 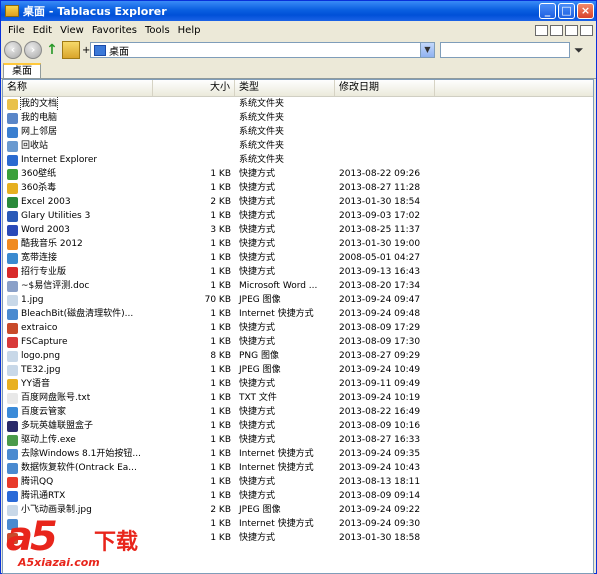 What do you see at coordinates (189, 30) in the screenshot?
I see `menu-help: Help` at bounding box center [189, 30].